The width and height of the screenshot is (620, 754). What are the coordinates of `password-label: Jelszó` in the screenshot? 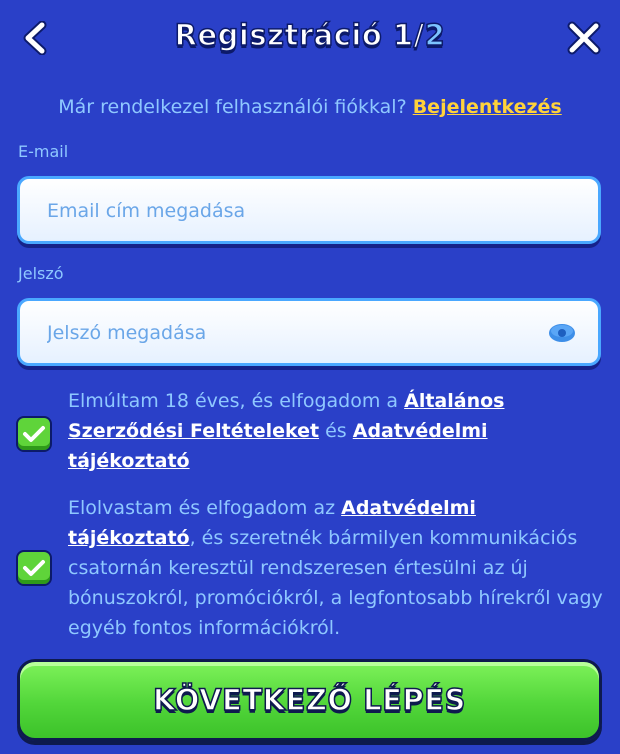 It's located at (41, 273).